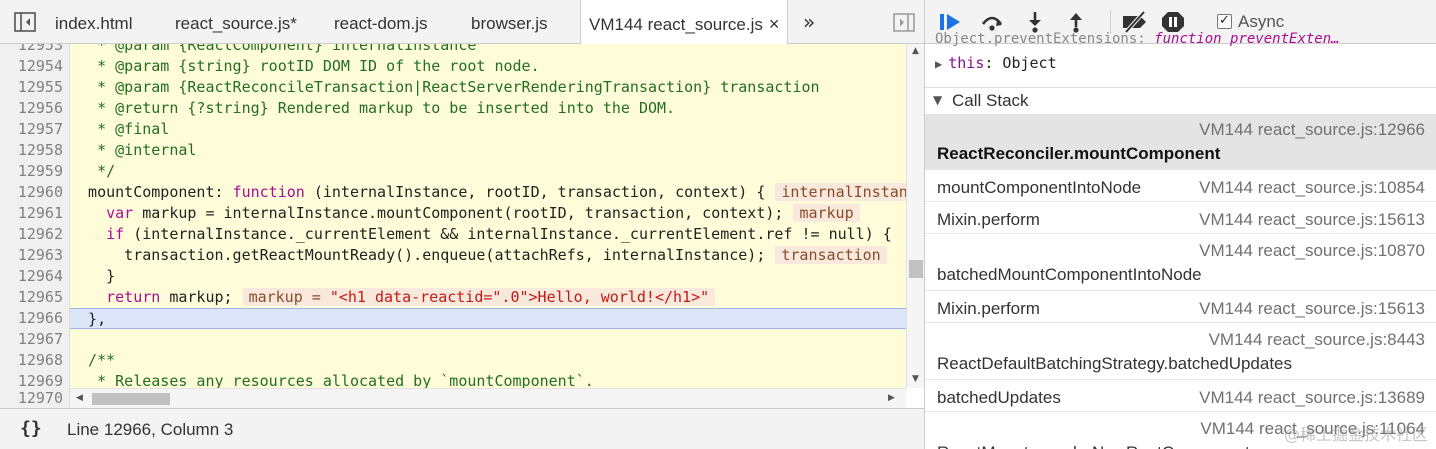 Image resolution: width=1436 pixels, height=449 pixels. What do you see at coordinates (996, 63) in the screenshot?
I see `scope-this-row: ▶ this: Object` at bounding box center [996, 63].